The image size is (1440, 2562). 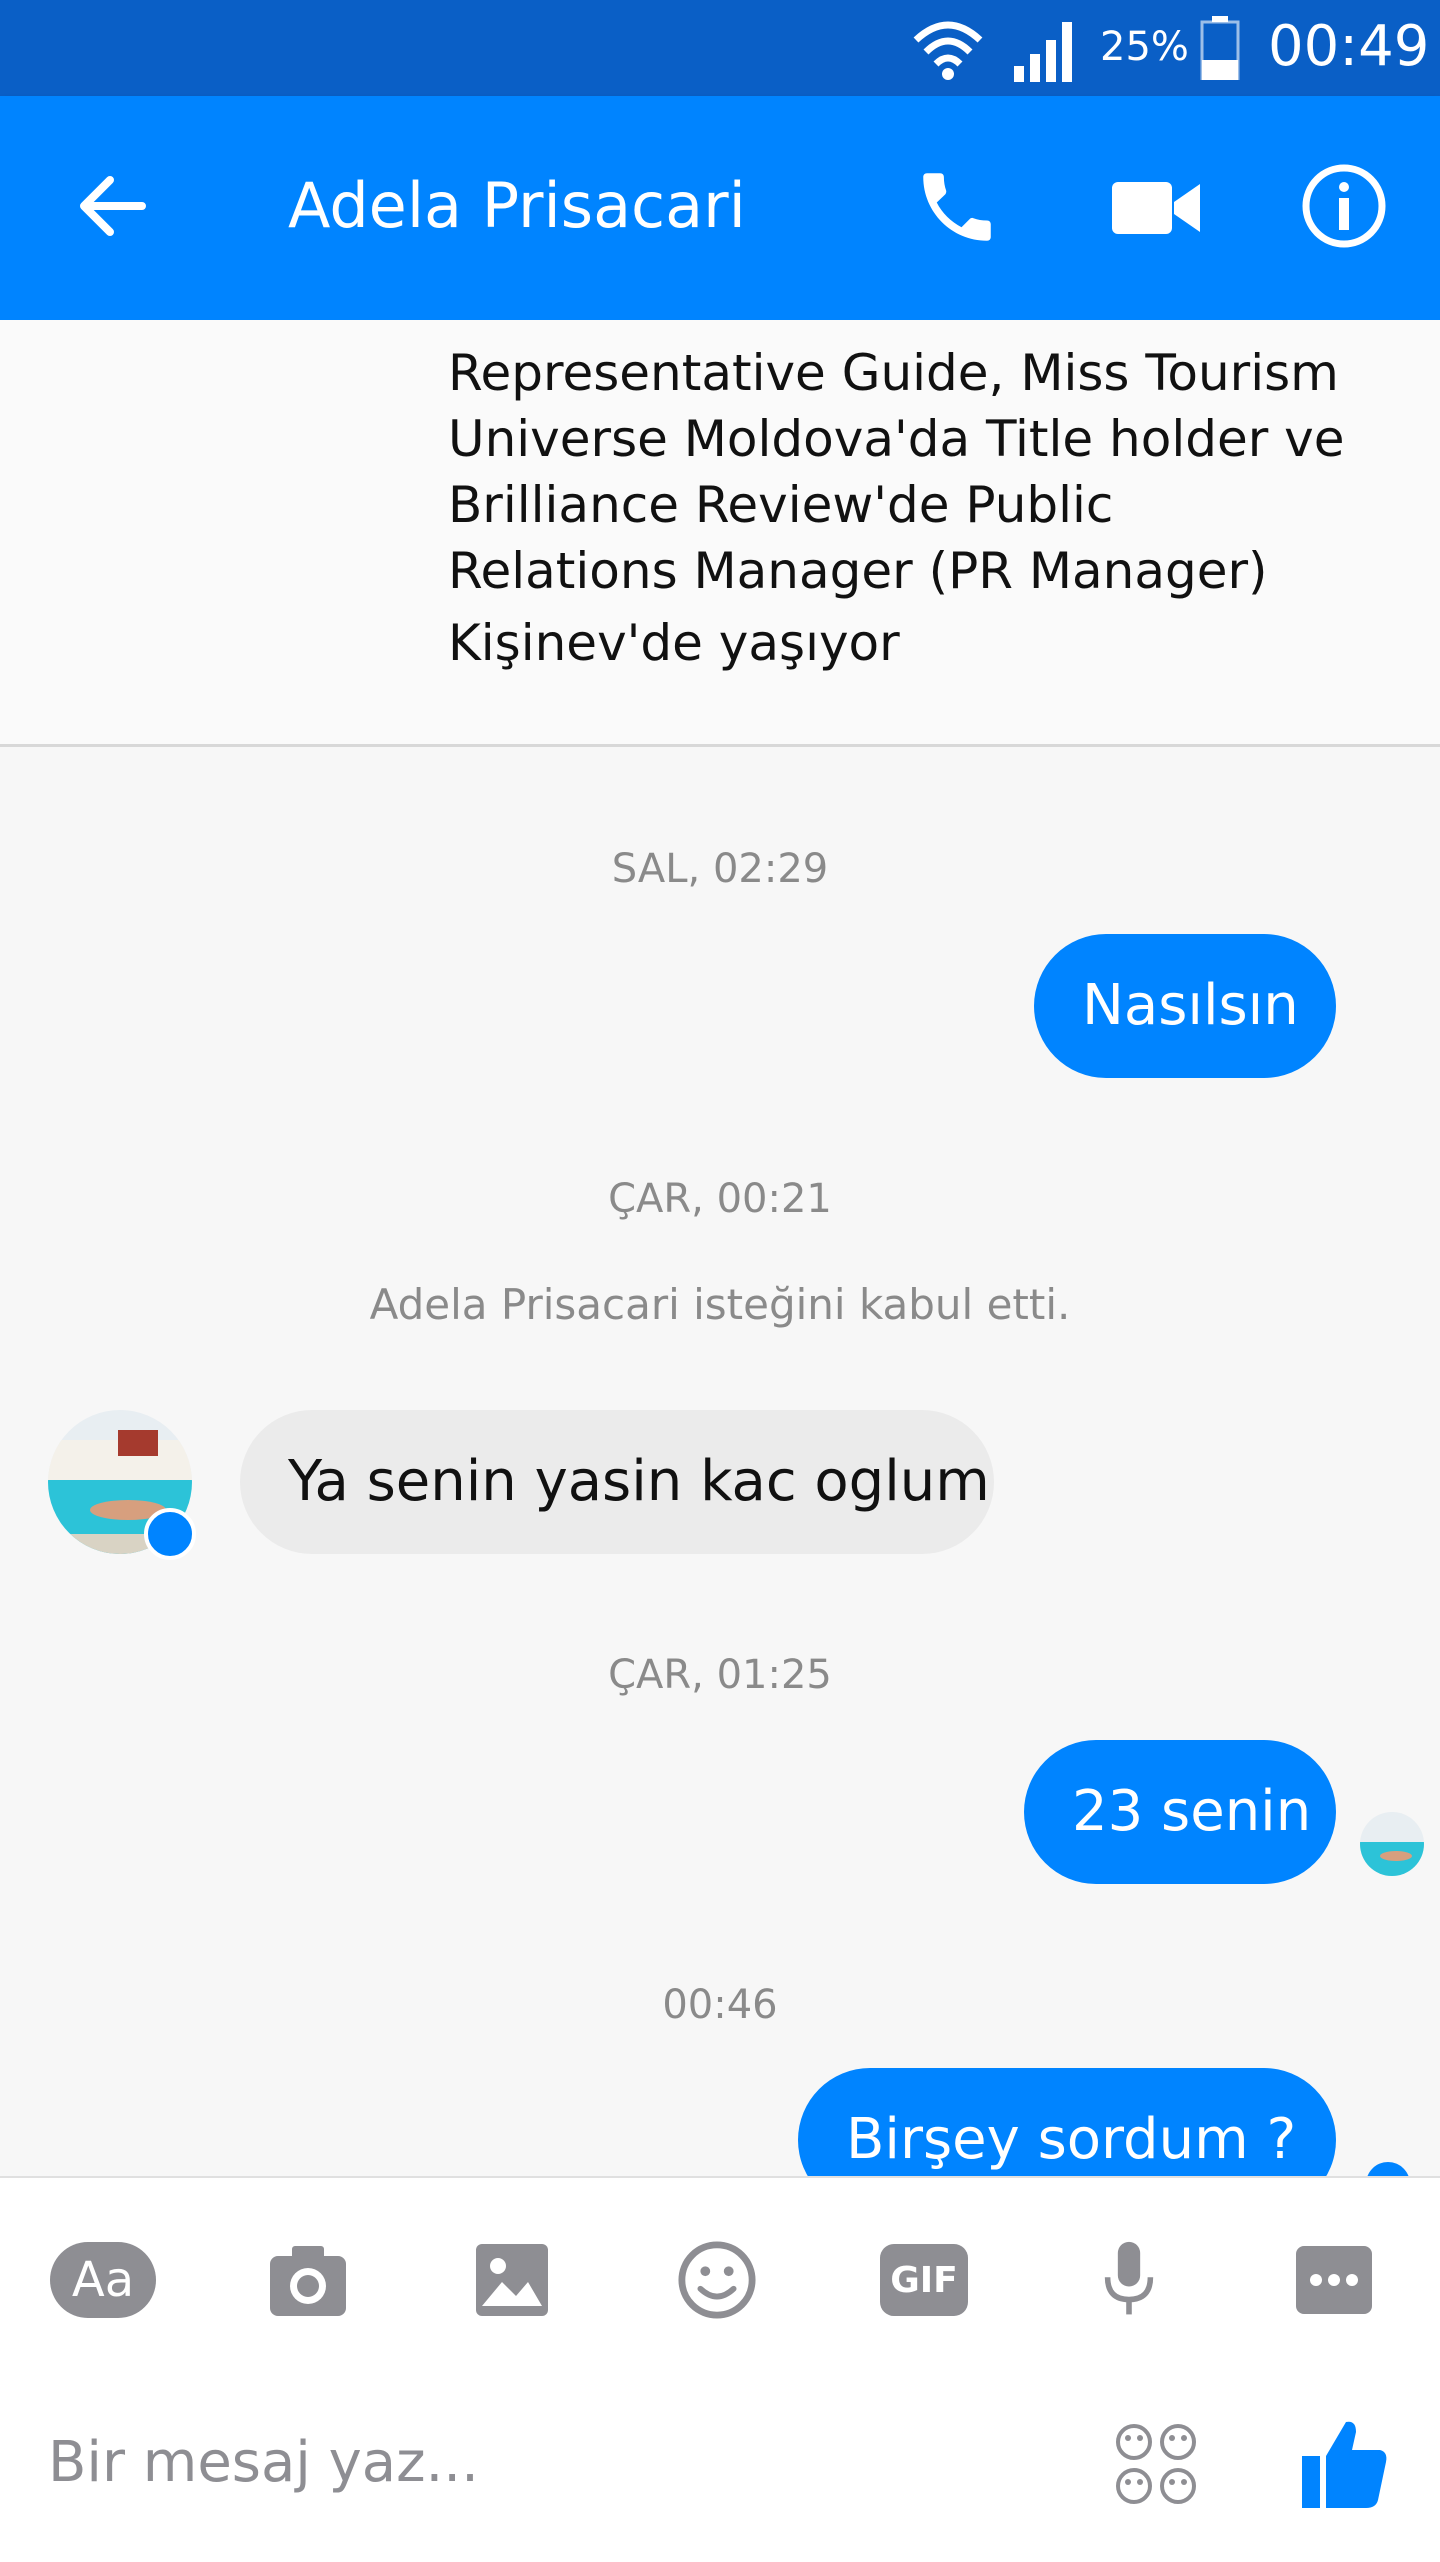 I want to click on emoji-icon, so click(x=717, y=2280).